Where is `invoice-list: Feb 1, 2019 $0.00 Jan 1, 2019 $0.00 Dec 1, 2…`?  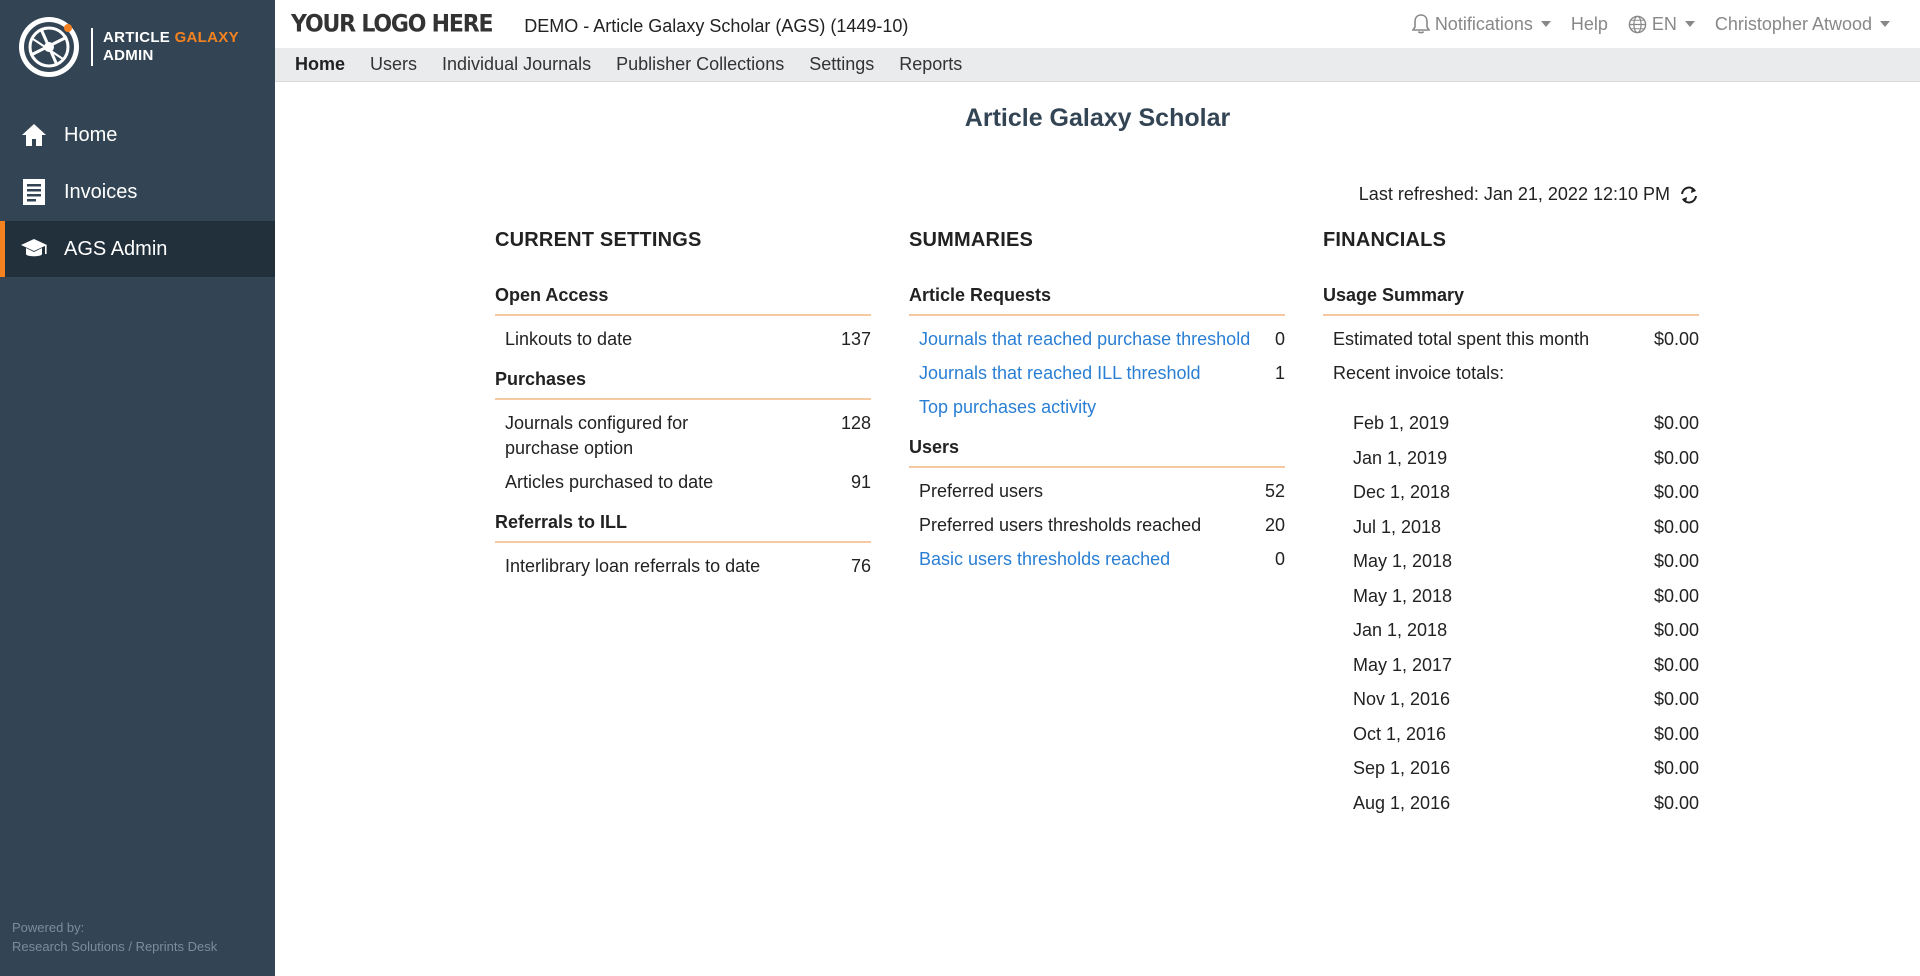
invoice-list: Feb 1, 2019 $0.00 Jan 1, 2019 $0.00 Dec 1, 2… is located at coordinates (1511, 613).